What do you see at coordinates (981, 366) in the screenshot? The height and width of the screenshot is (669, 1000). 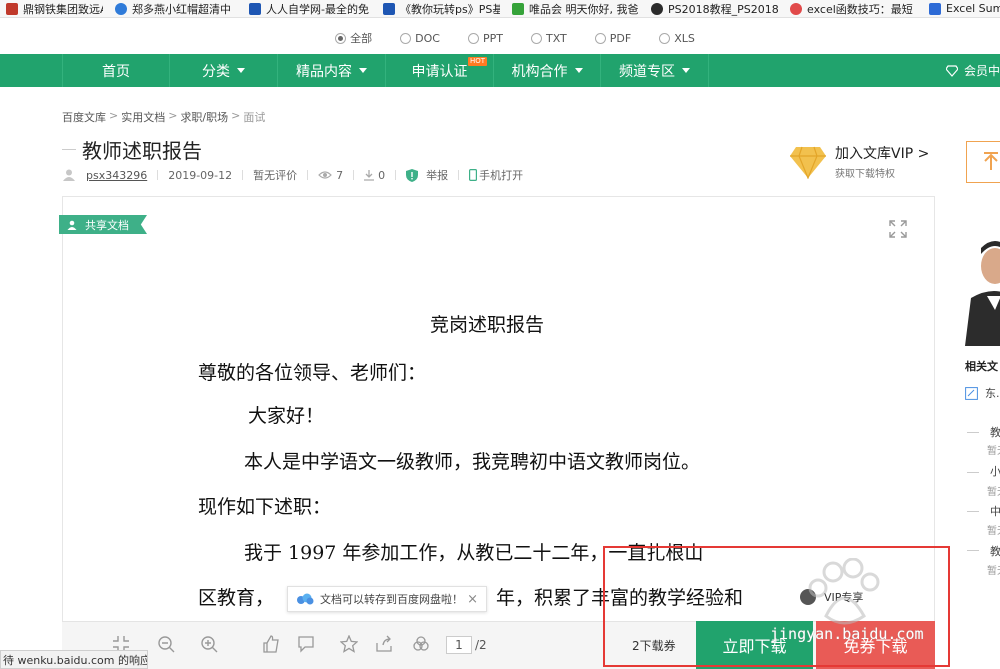 I see `related-docs-heading: 相关文` at bounding box center [981, 366].